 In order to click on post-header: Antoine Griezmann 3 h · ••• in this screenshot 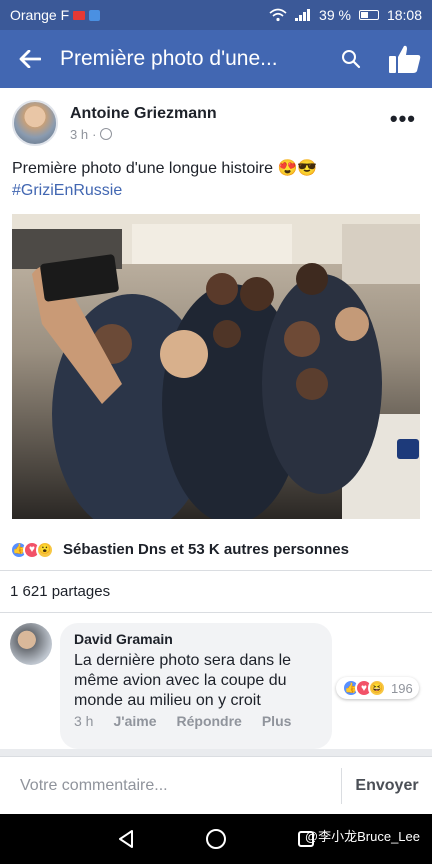, I will do `click(216, 123)`.